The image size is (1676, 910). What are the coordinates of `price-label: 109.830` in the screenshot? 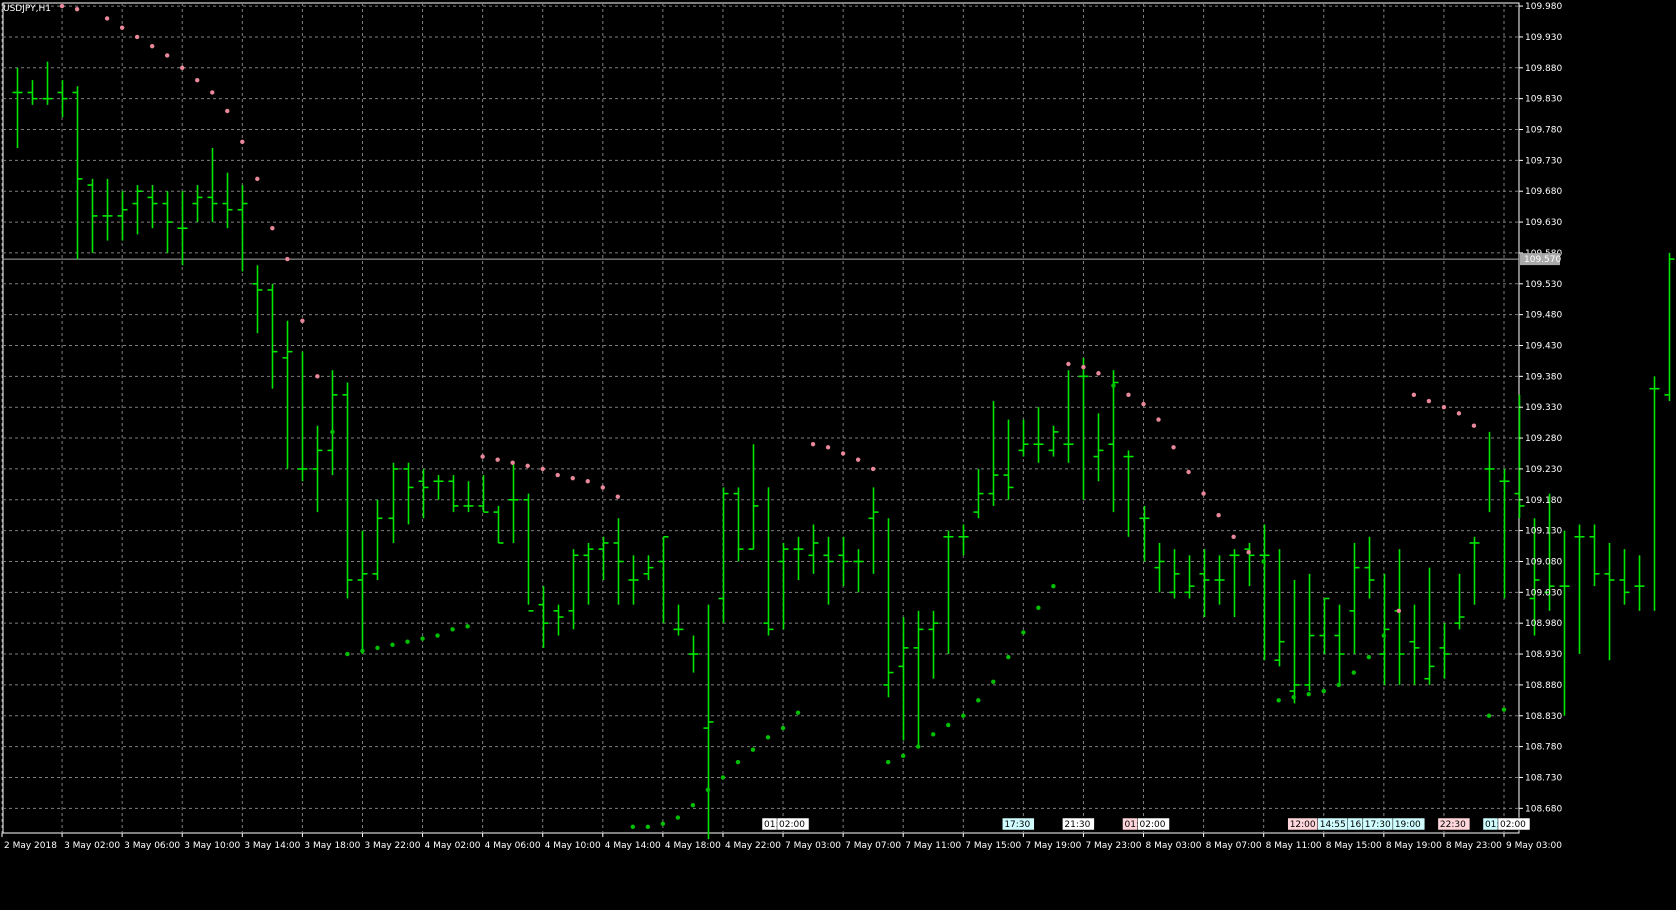 It's located at (1543, 100).